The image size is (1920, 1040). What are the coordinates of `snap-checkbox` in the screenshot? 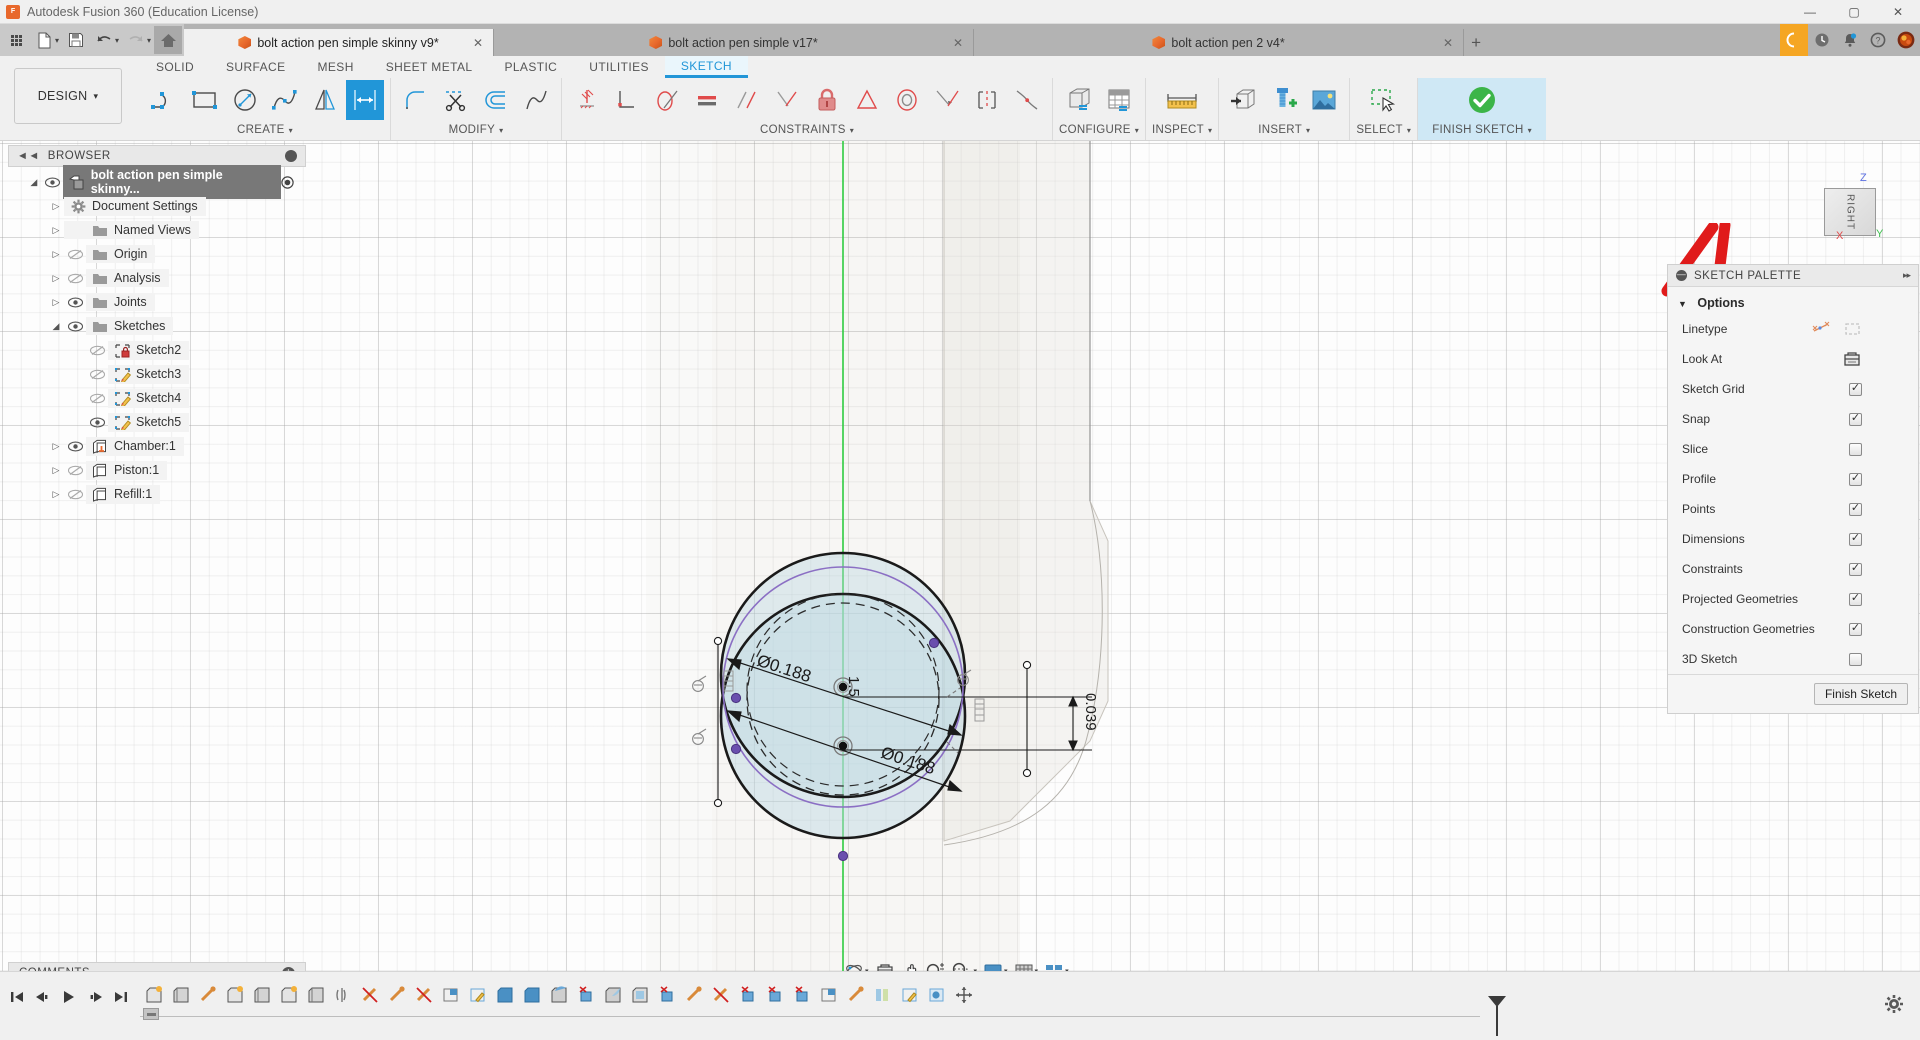 It's located at (1855, 419).